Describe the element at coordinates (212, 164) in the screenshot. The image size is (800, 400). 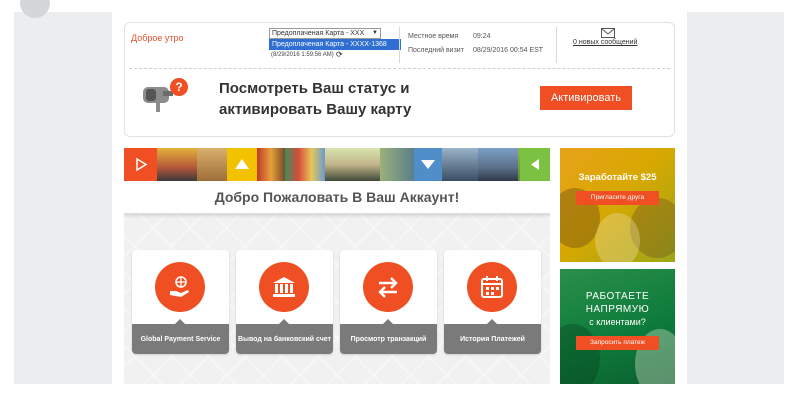
I see `strip-photo-pyramids` at that location.